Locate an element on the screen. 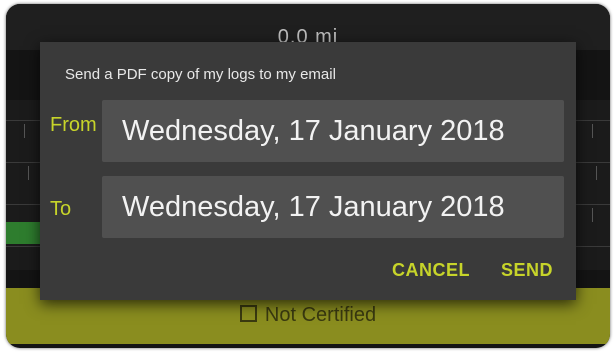 This screenshot has width=616, height=352. certification-status: Not Certified is located at coordinates (308, 315).